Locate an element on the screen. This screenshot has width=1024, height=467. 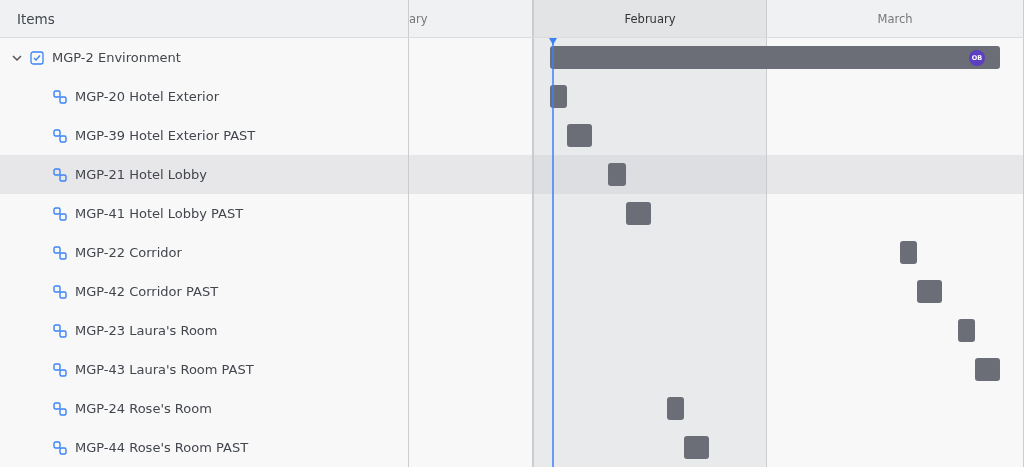
item-row: MGP-23 Laura's Room is located at coordinates (512, 330).